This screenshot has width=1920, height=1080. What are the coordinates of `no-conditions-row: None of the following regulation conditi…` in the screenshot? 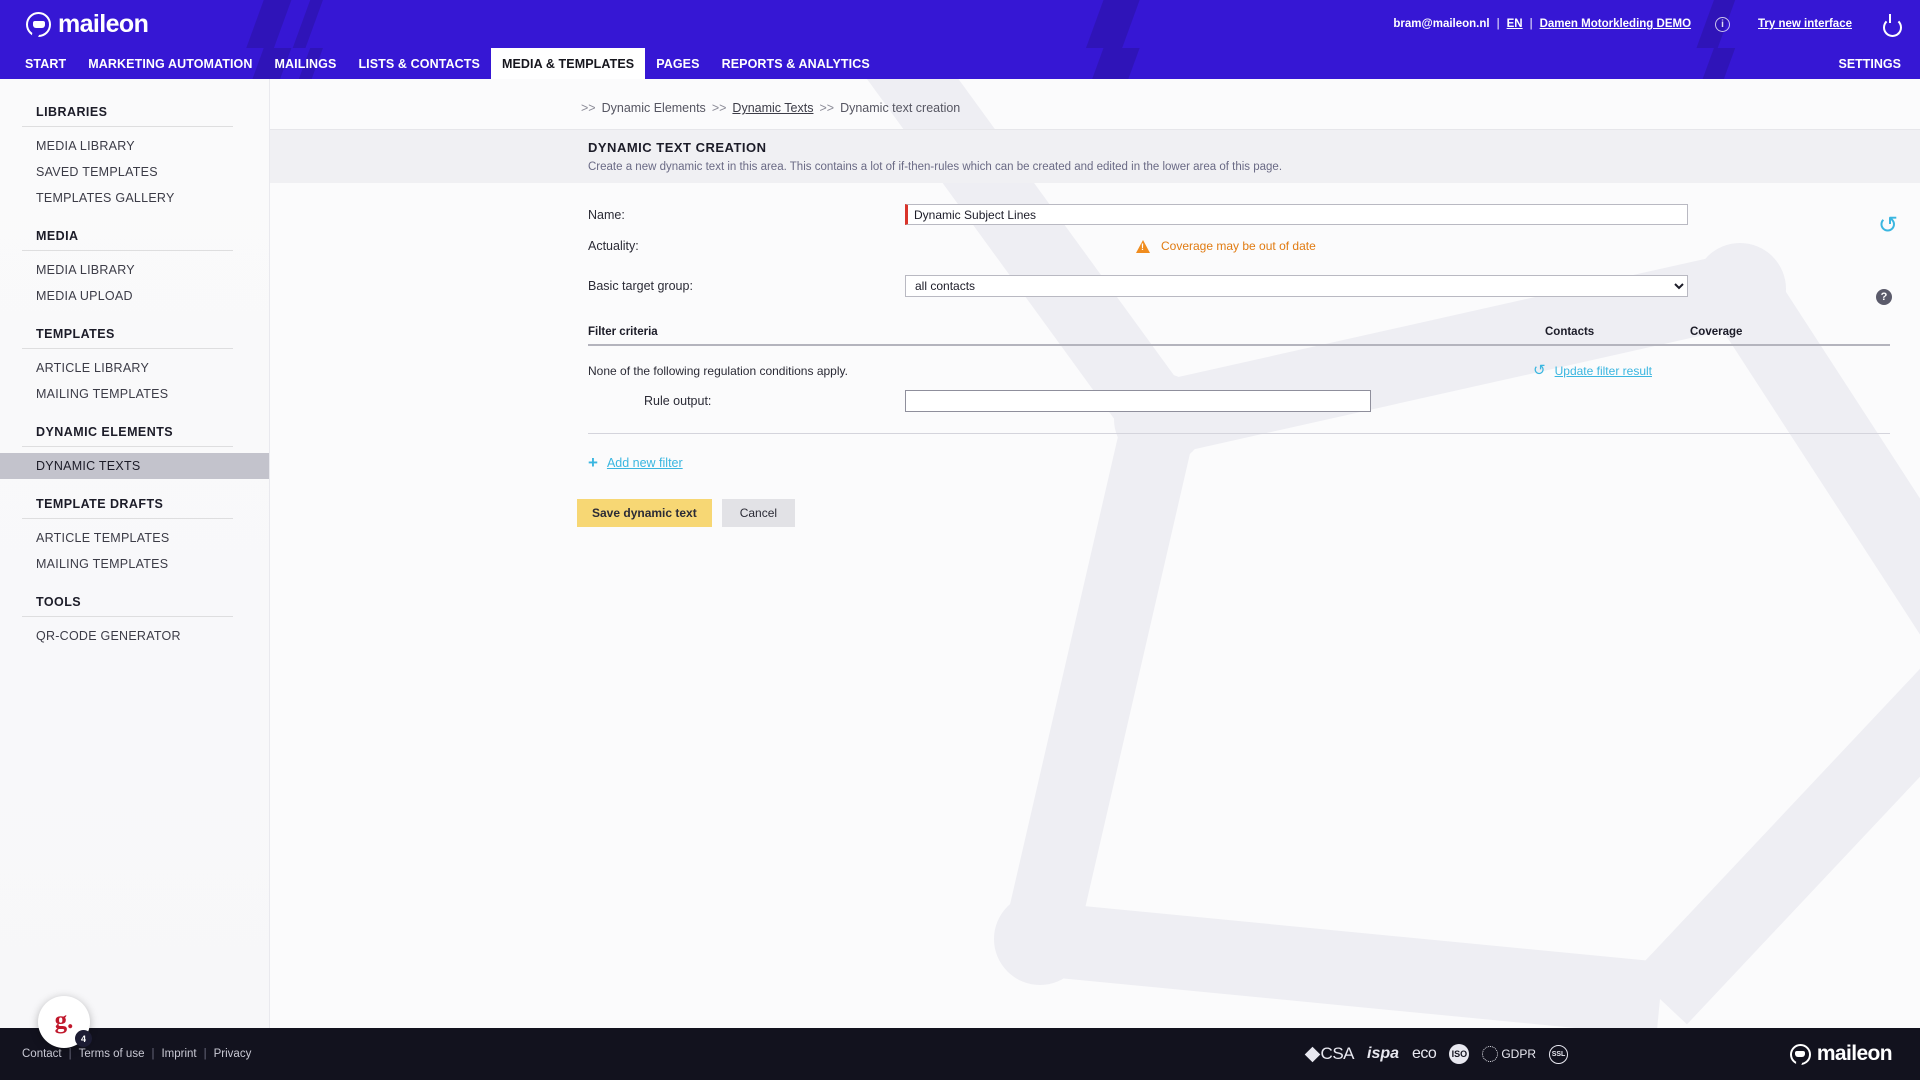 It's located at (1239, 370).